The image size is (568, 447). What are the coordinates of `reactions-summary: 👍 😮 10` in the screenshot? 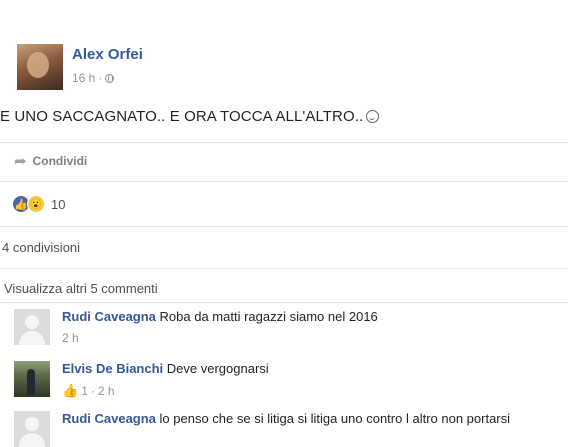 It's located at (38, 204).